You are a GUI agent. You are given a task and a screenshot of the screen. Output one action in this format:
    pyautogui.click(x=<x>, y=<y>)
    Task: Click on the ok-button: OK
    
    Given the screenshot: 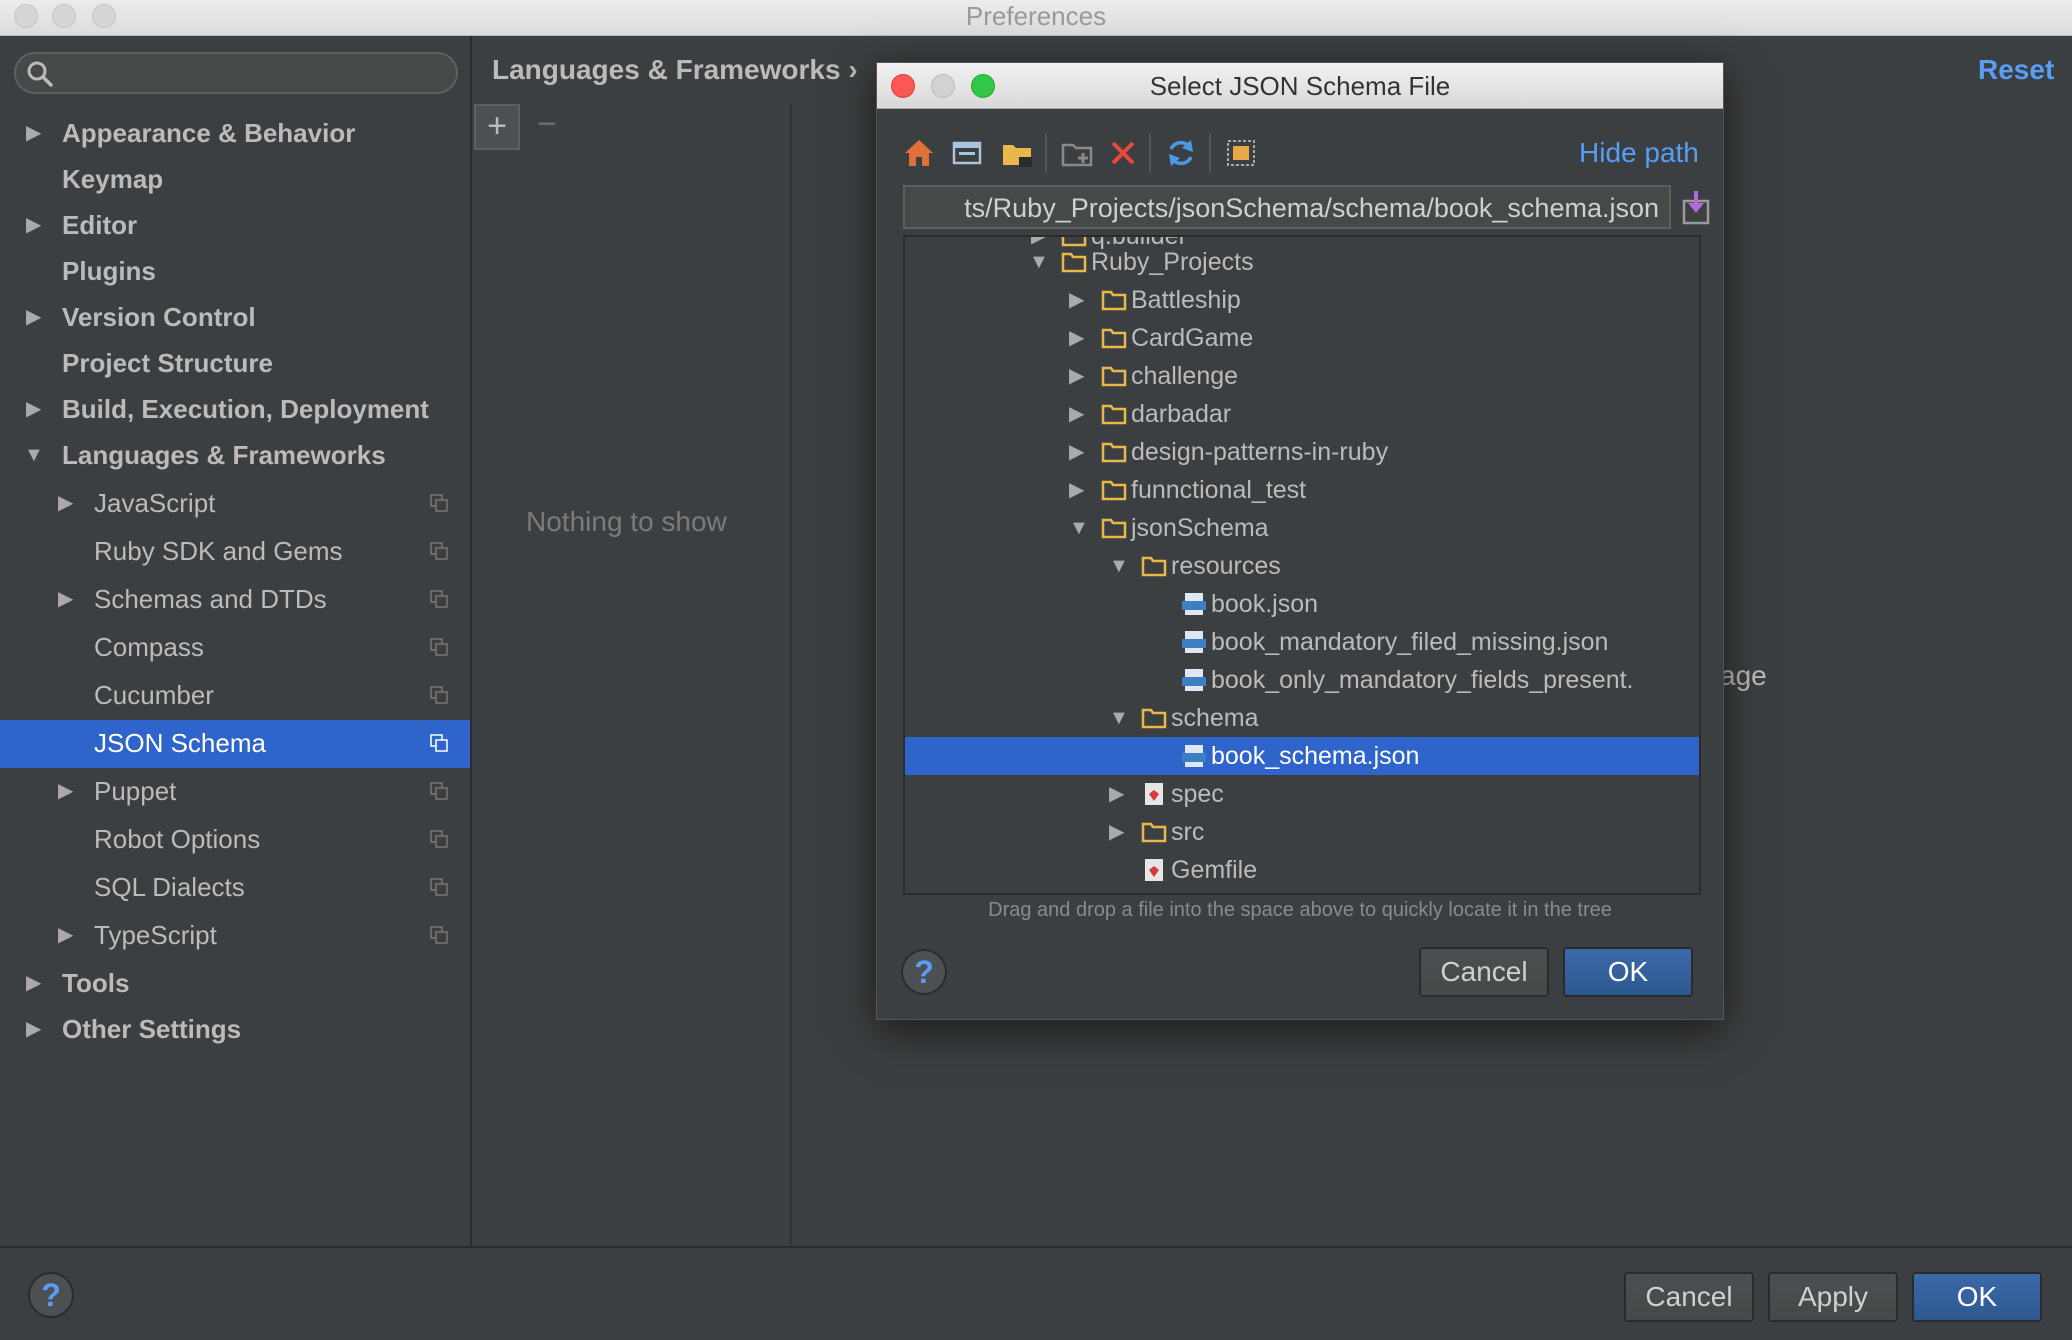 What is the action you would take?
    pyautogui.click(x=1977, y=1297)
    